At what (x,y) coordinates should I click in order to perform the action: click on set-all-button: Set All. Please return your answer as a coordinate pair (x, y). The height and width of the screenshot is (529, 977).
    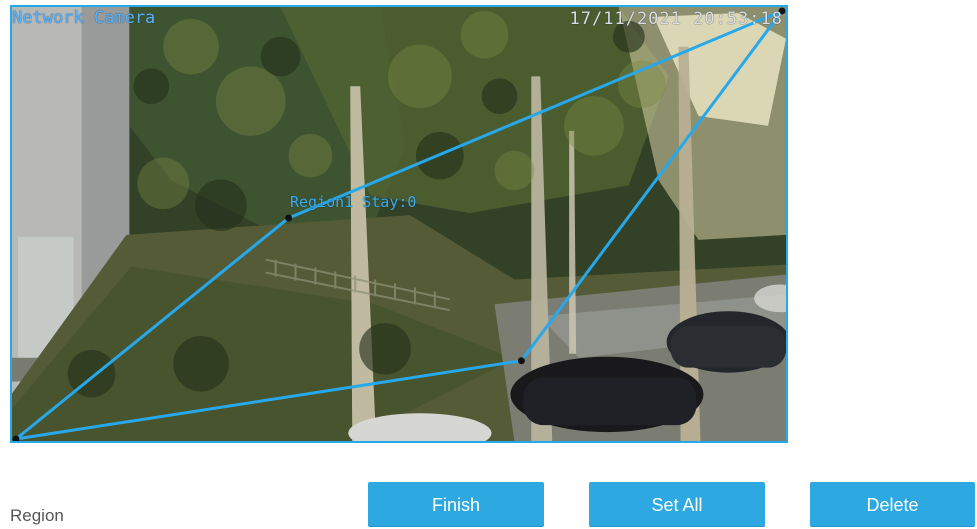
    Looking at the image, I should click on (677, 504).